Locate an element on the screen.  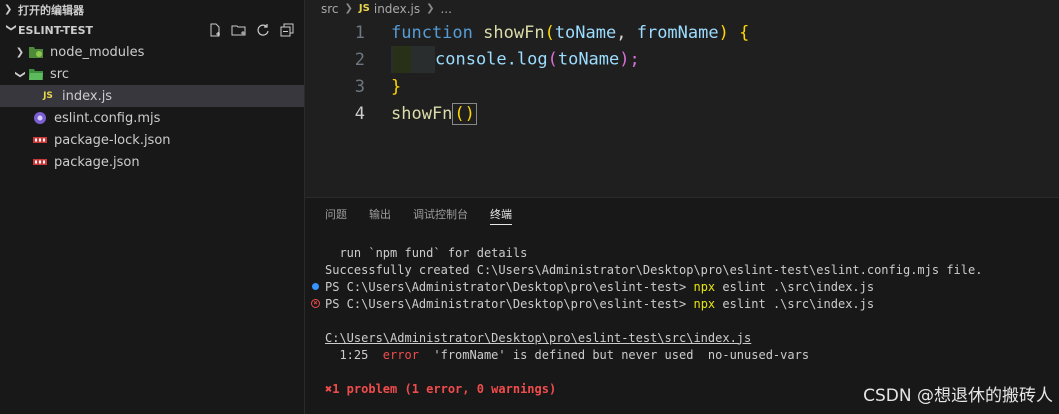
brace: { is located at coordinates (744, 32).